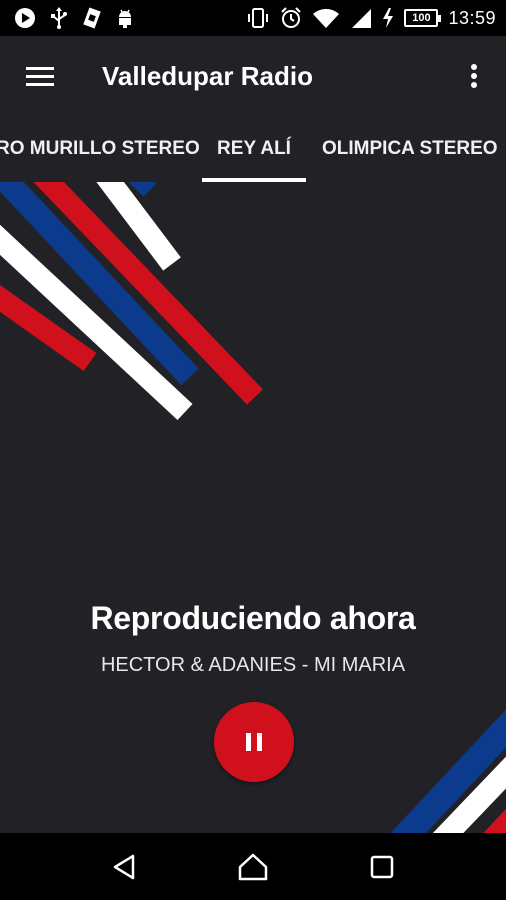  What do you see at coordinates (388, 18) in the screenshot?
I see `charging-icon` at bounding box center [388, 18].